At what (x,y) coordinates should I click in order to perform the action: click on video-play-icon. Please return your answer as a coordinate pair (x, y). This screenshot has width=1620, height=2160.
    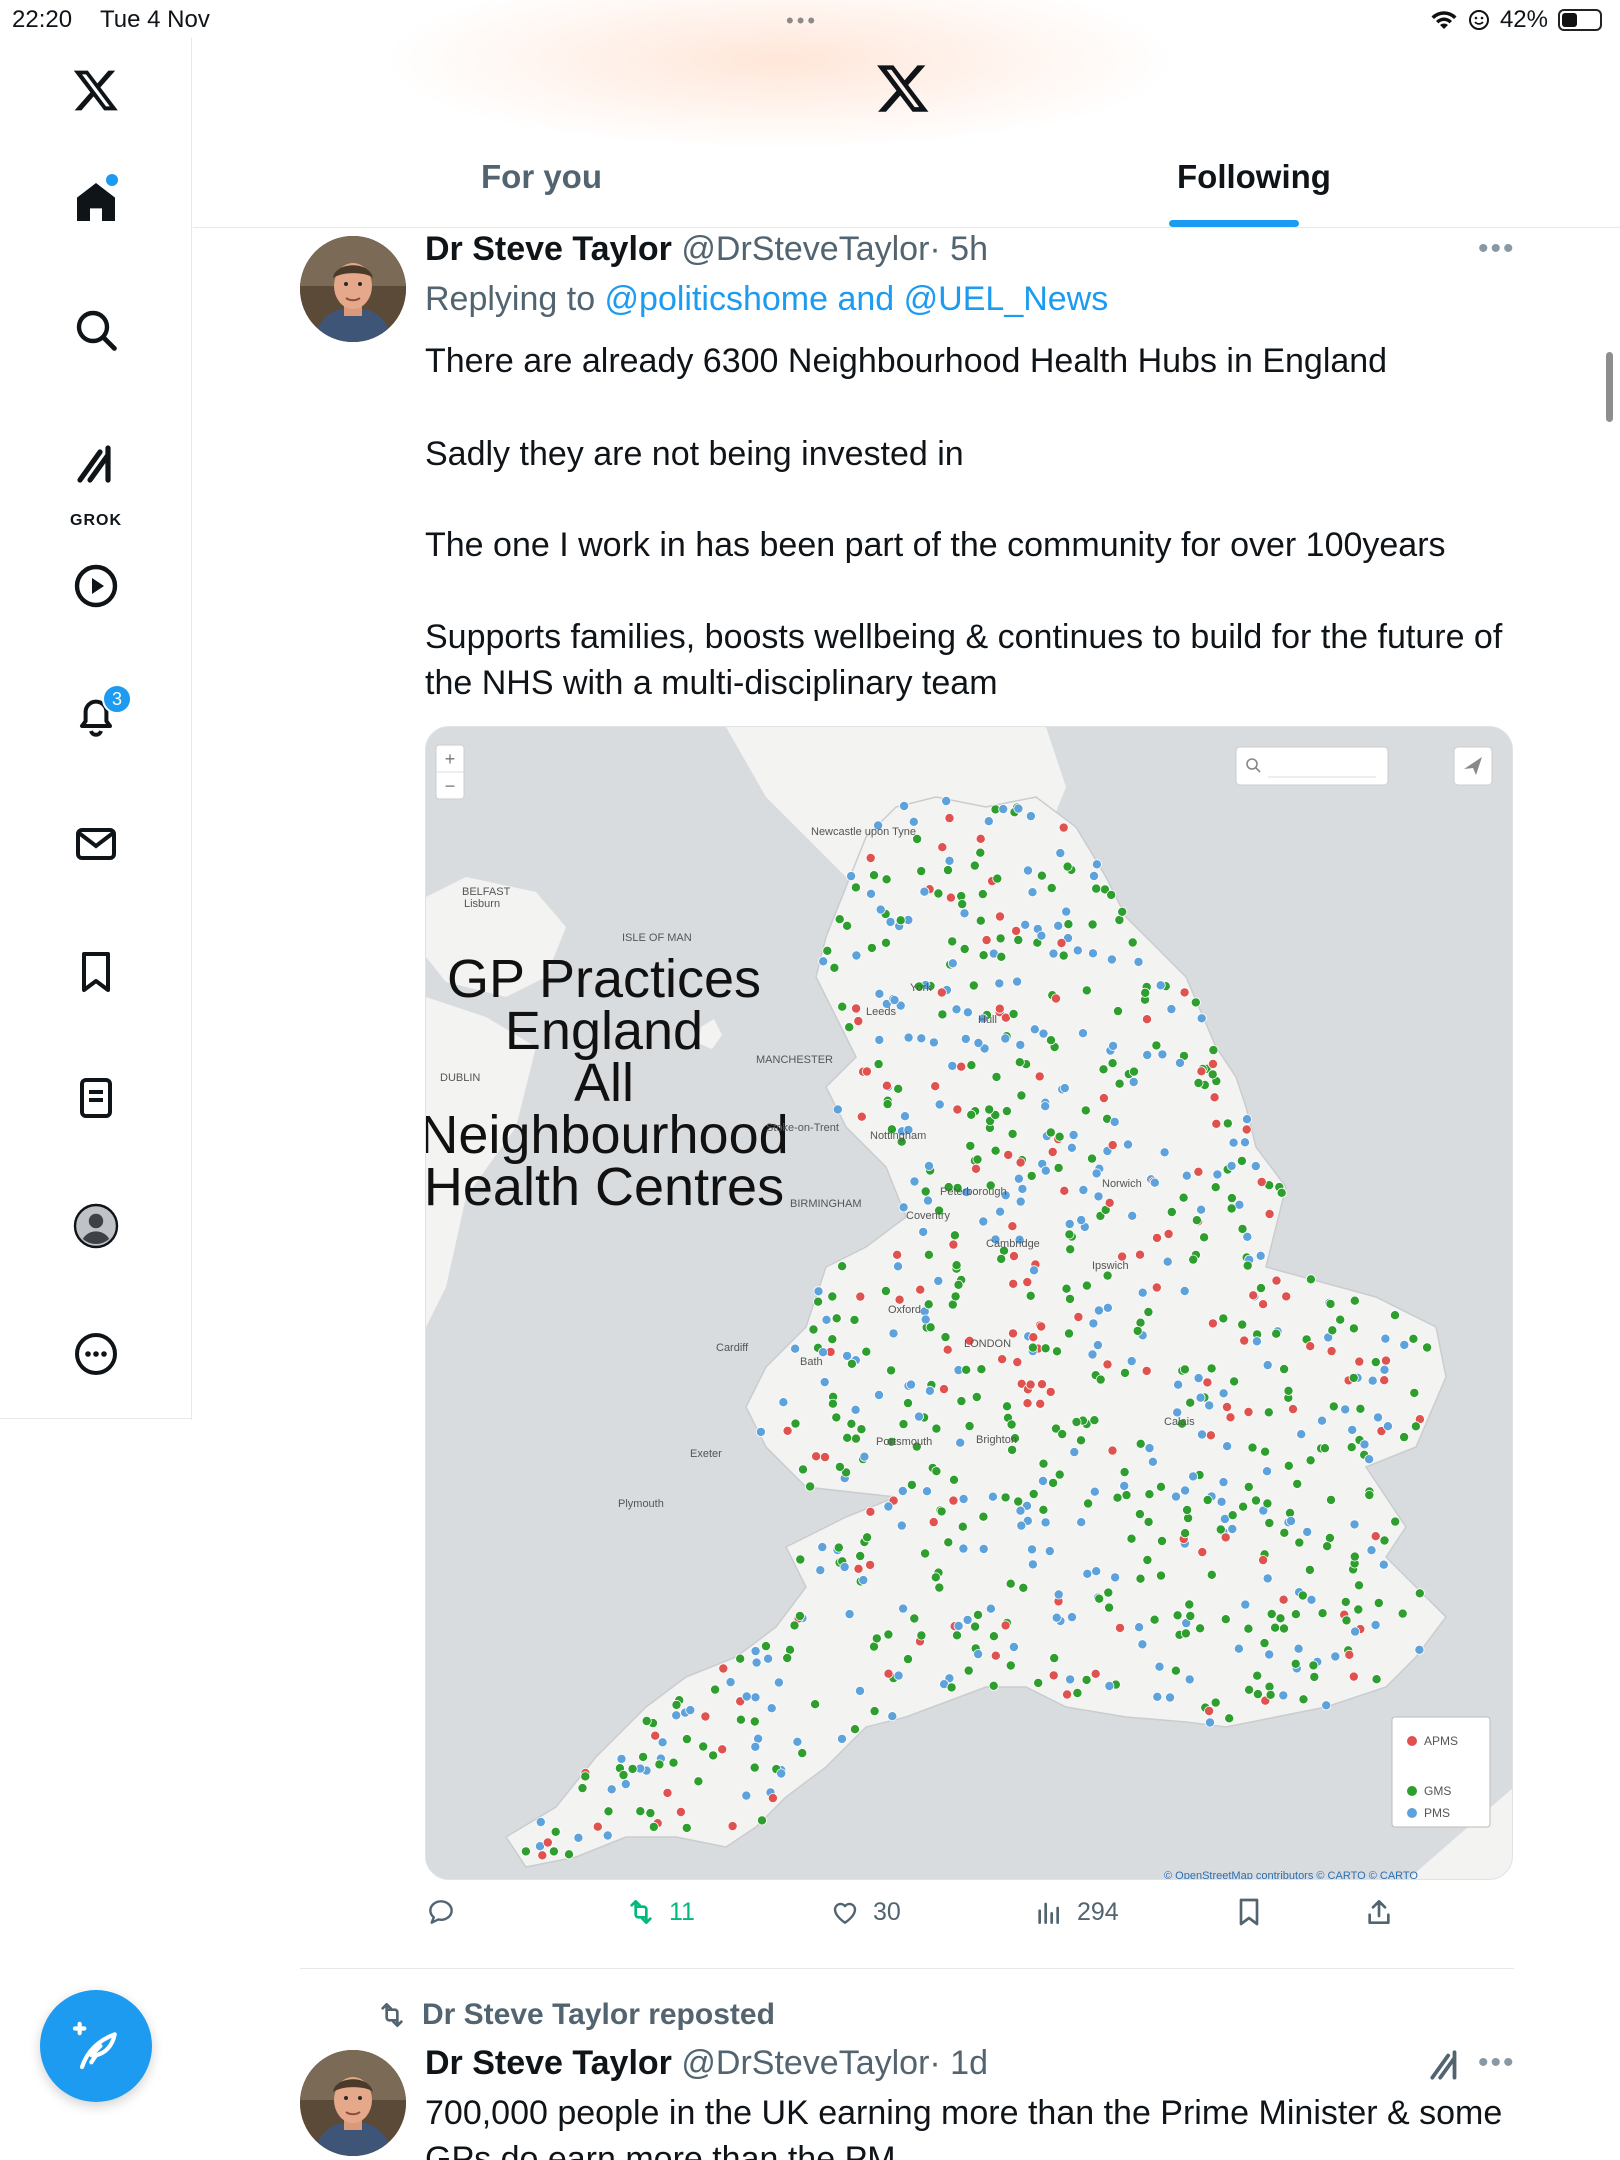
    Looking at the image, I should click on (96, 586).